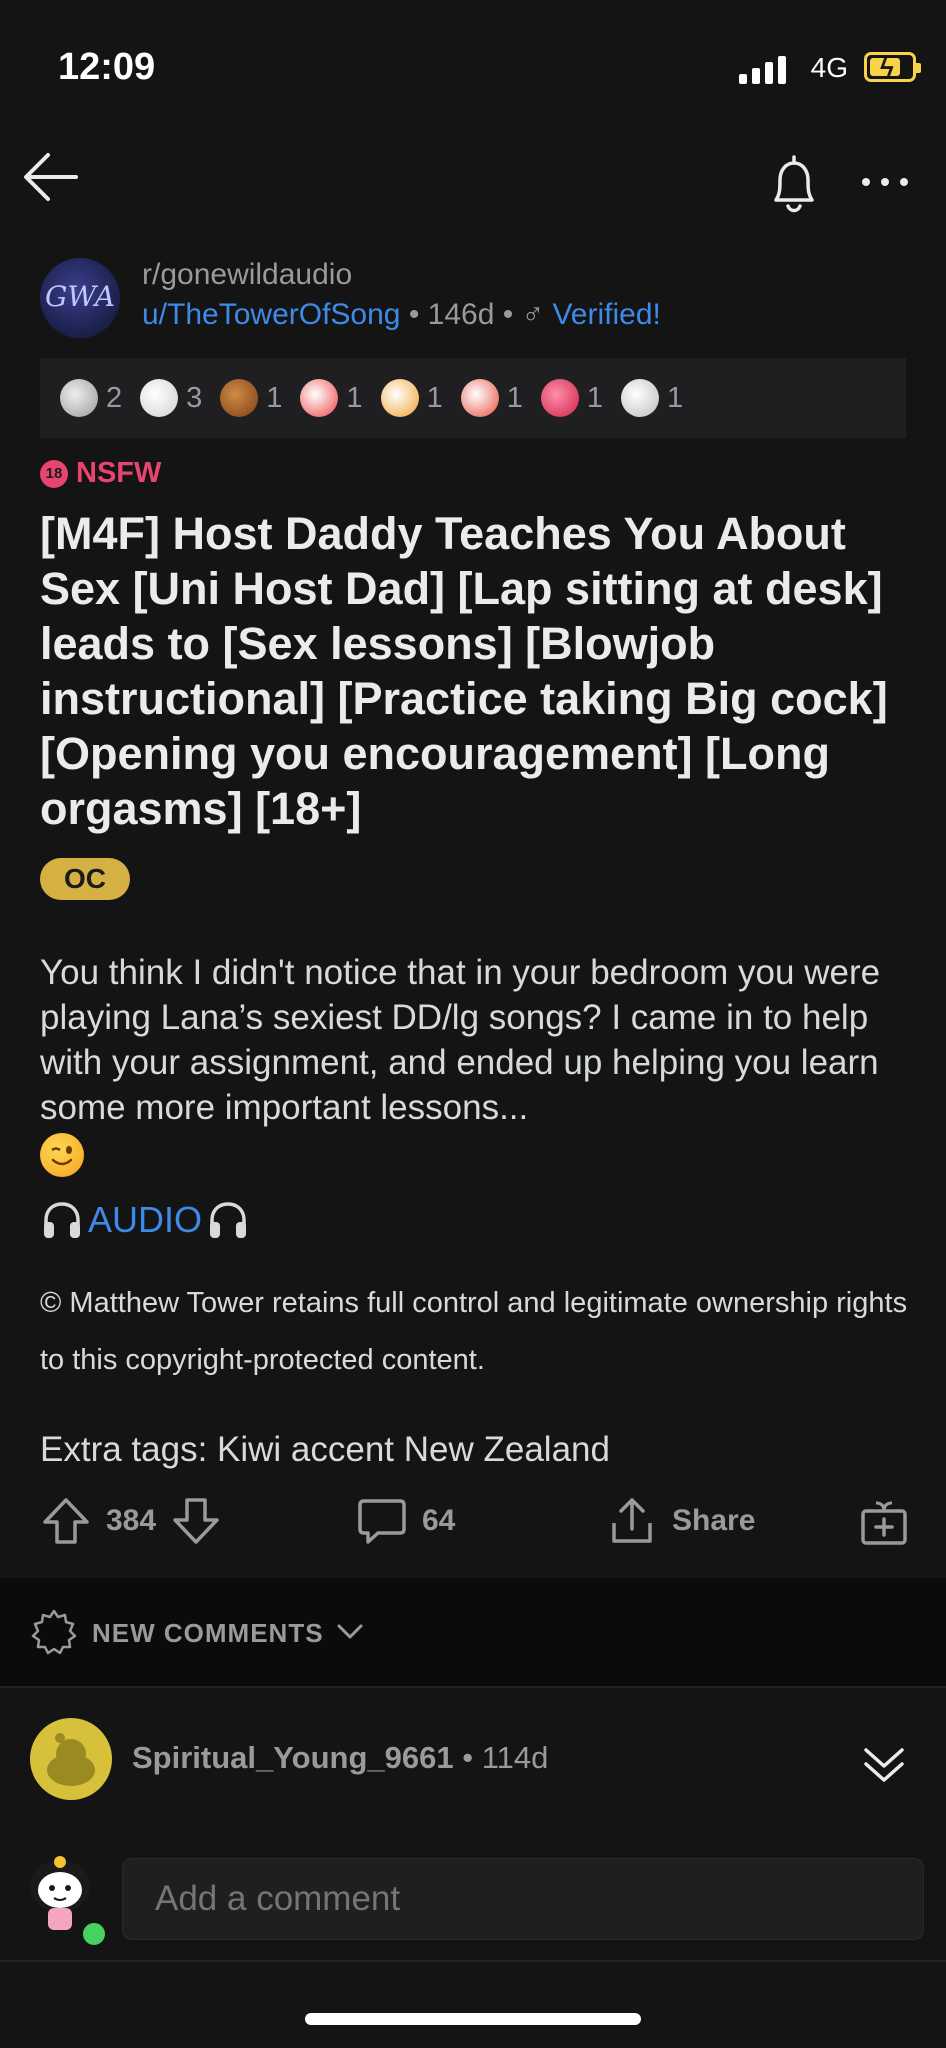 This screenshot has height=2048, width=946. I want to click on award-button, so click(884, 1521).